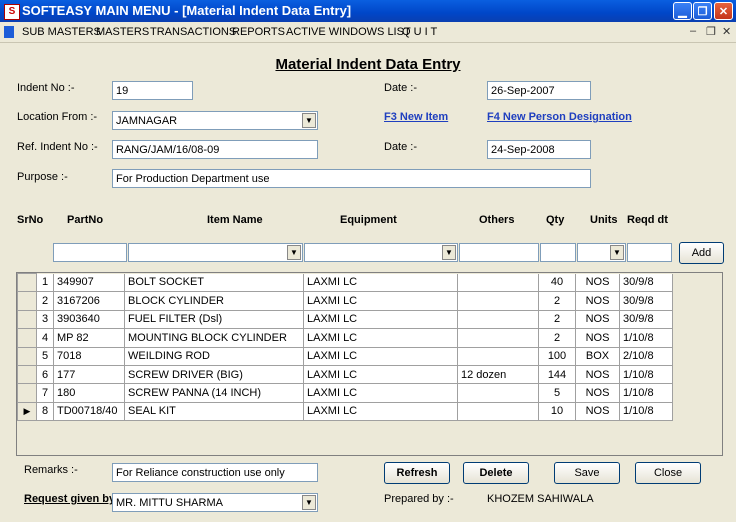 The image size is (736, 522). What do you see at coordinates (214, 338) in the screenshot?
I see `cell-item-name: MOUNTING BLOCK CYLINDER` at bounding box center [214, 338].